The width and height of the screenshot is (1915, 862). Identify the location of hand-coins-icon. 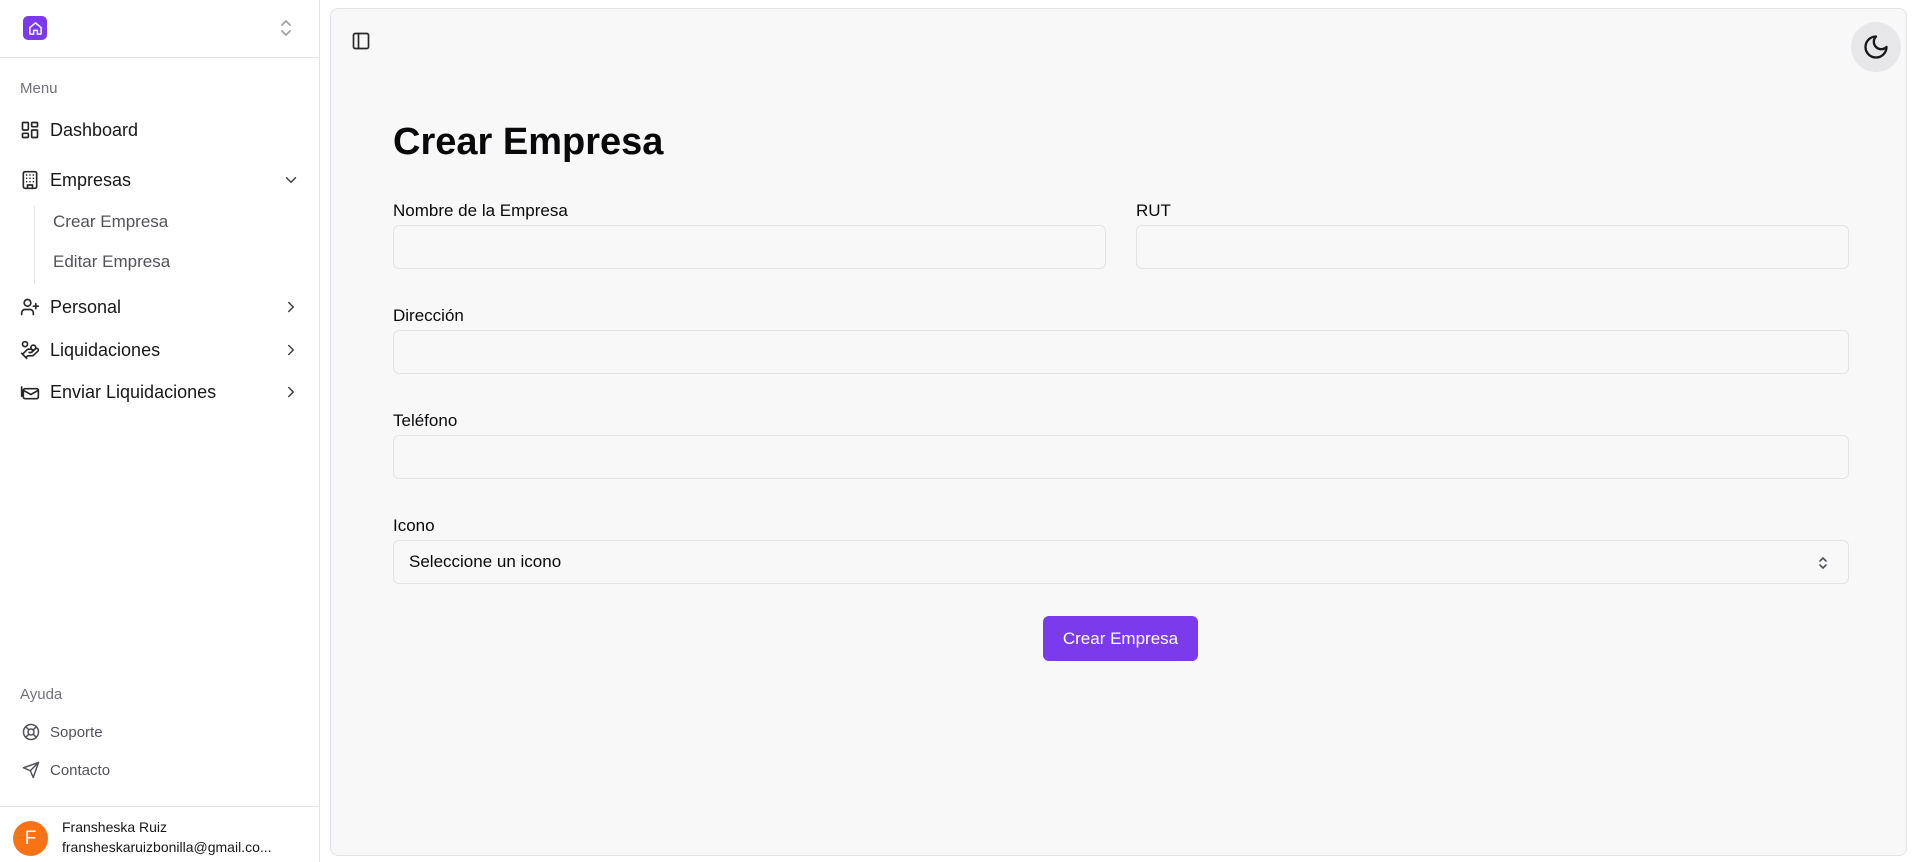
(30, 350).